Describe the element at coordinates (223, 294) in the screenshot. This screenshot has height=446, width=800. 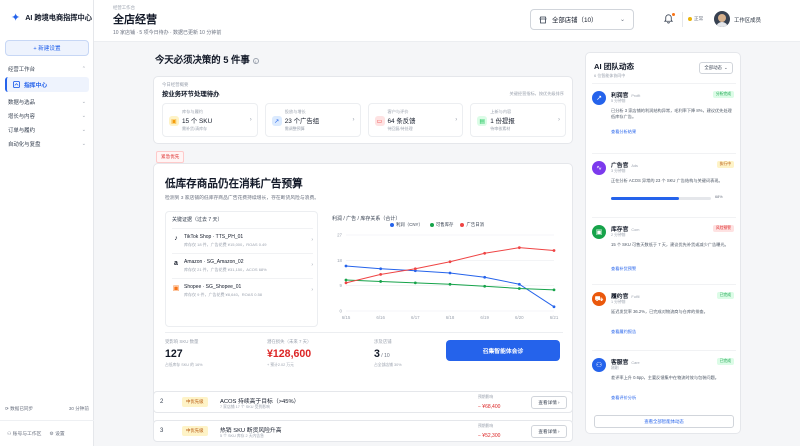
I see `evidence-sub: 库存仅 9 件，广告花费 ¥8,640，ROAS 0.58` at that location.